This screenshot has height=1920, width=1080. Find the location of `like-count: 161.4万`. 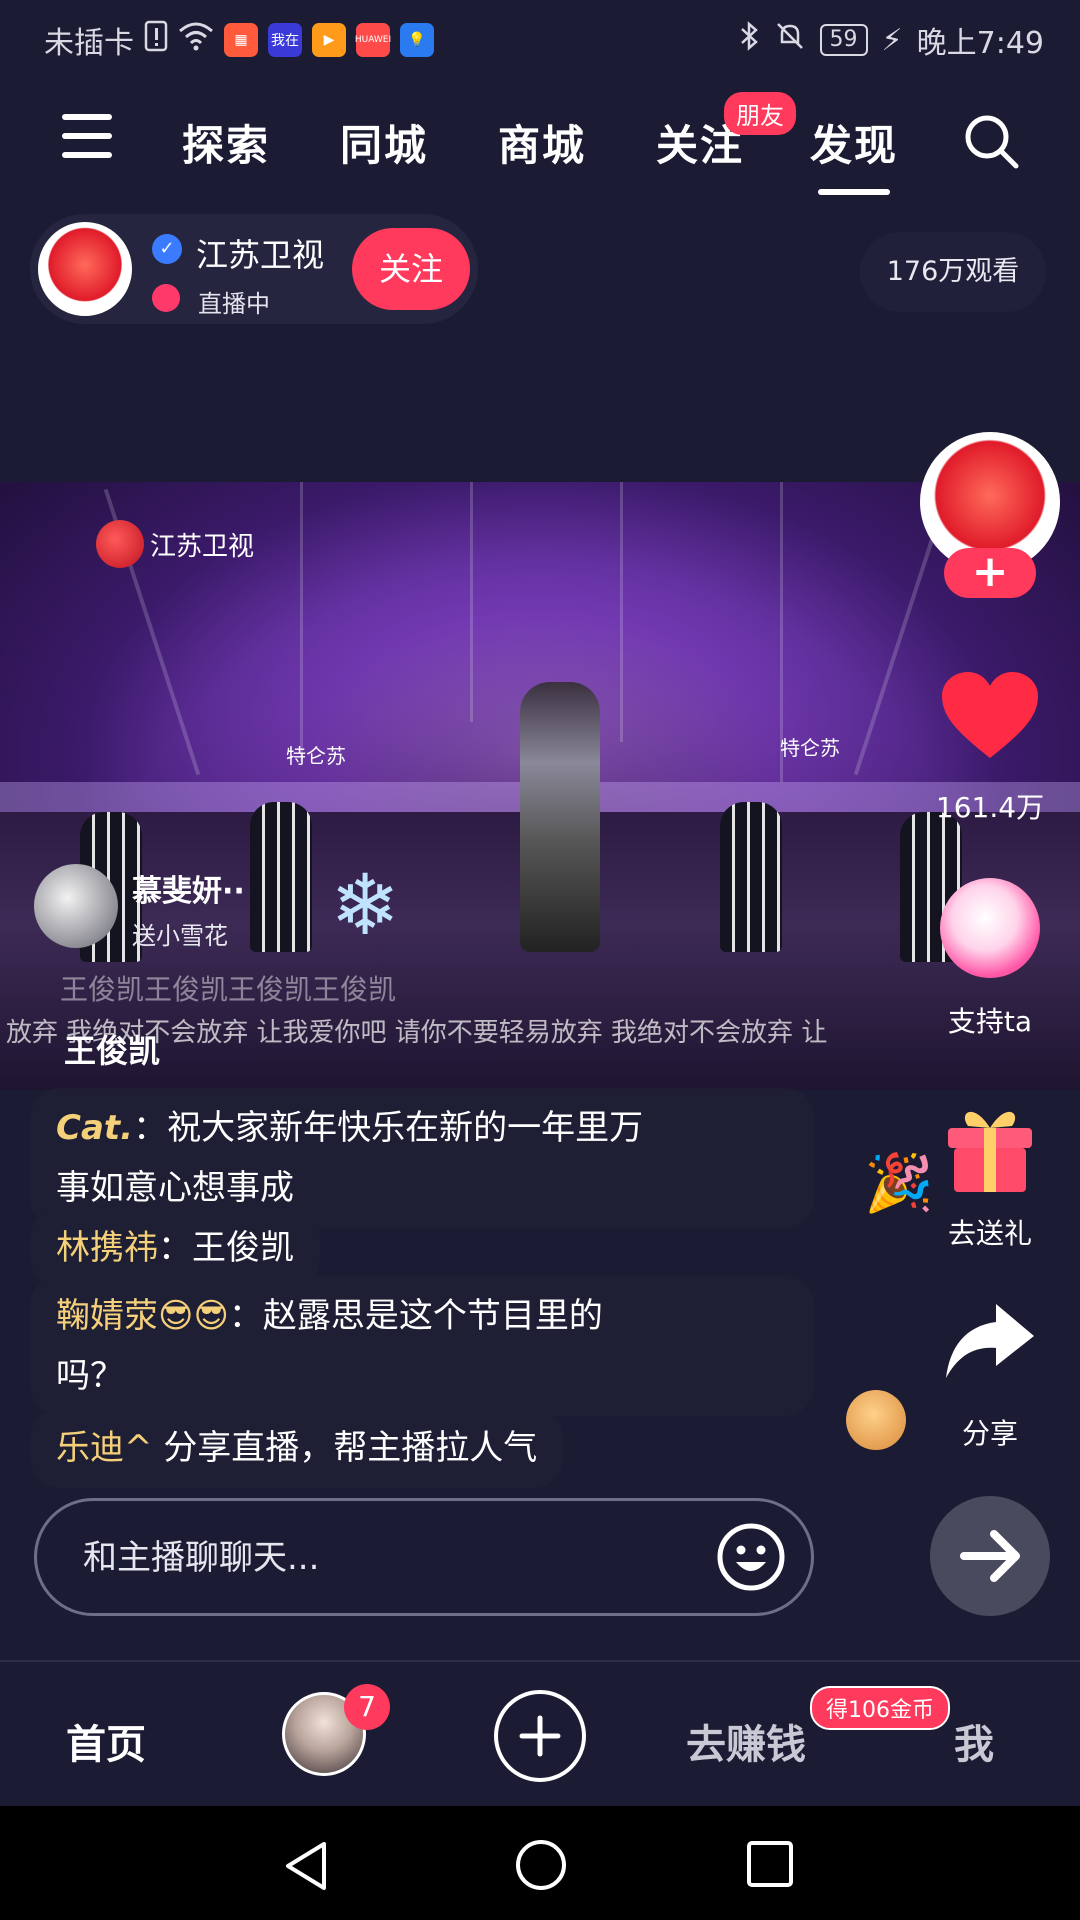

like-count: 161.4万 is located at coordinates (990, 807).